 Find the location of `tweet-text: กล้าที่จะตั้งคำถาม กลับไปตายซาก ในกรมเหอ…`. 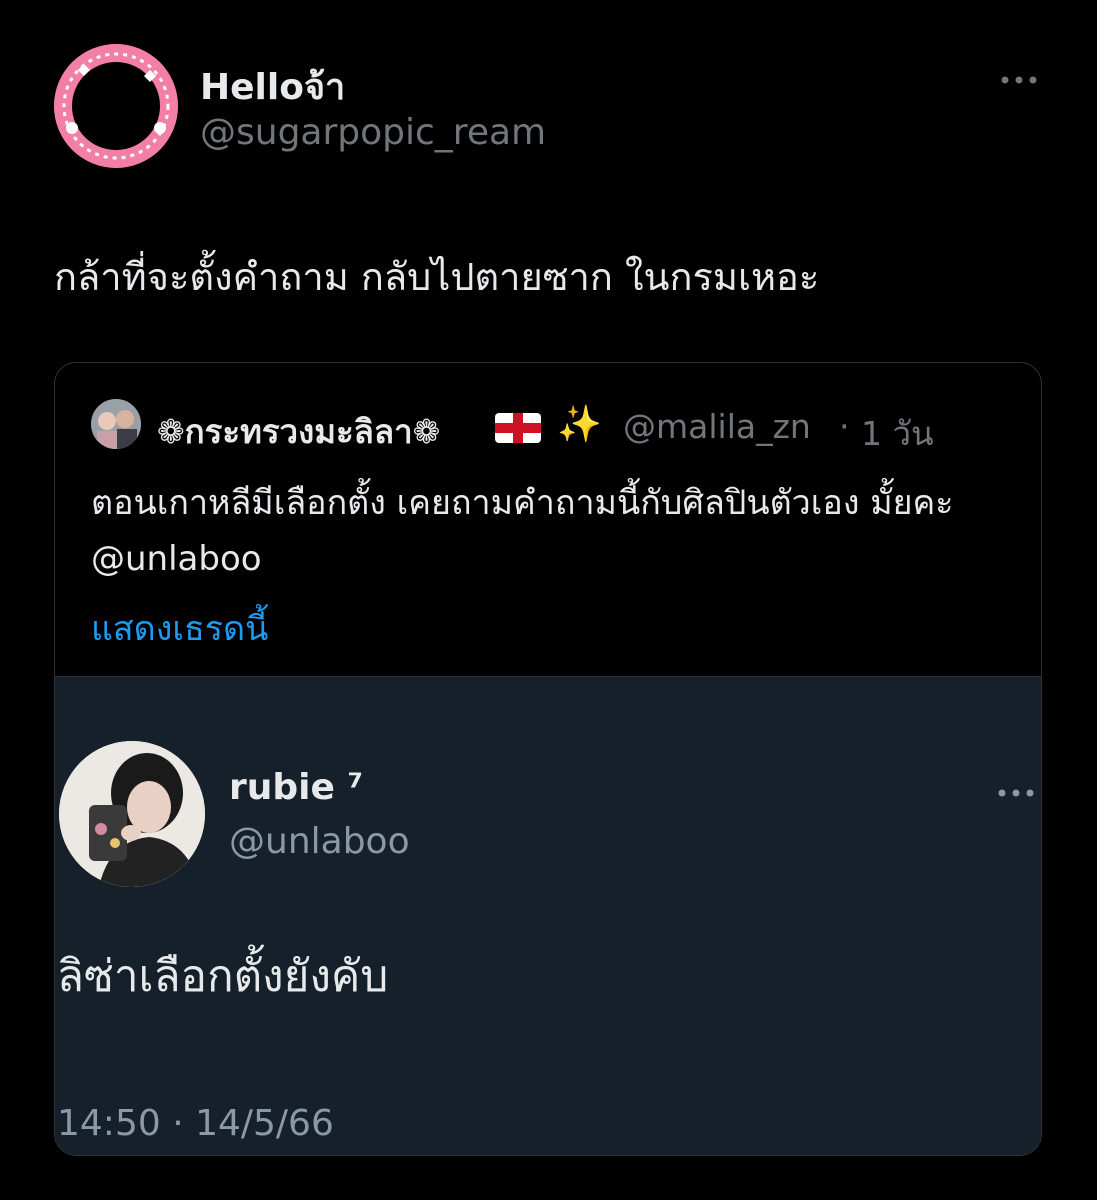

tweet-text: กล้าที่จะตั้งคำถาม กลับไปตายซาก ในกรมเหอ… is located at coordinates (437, 277).